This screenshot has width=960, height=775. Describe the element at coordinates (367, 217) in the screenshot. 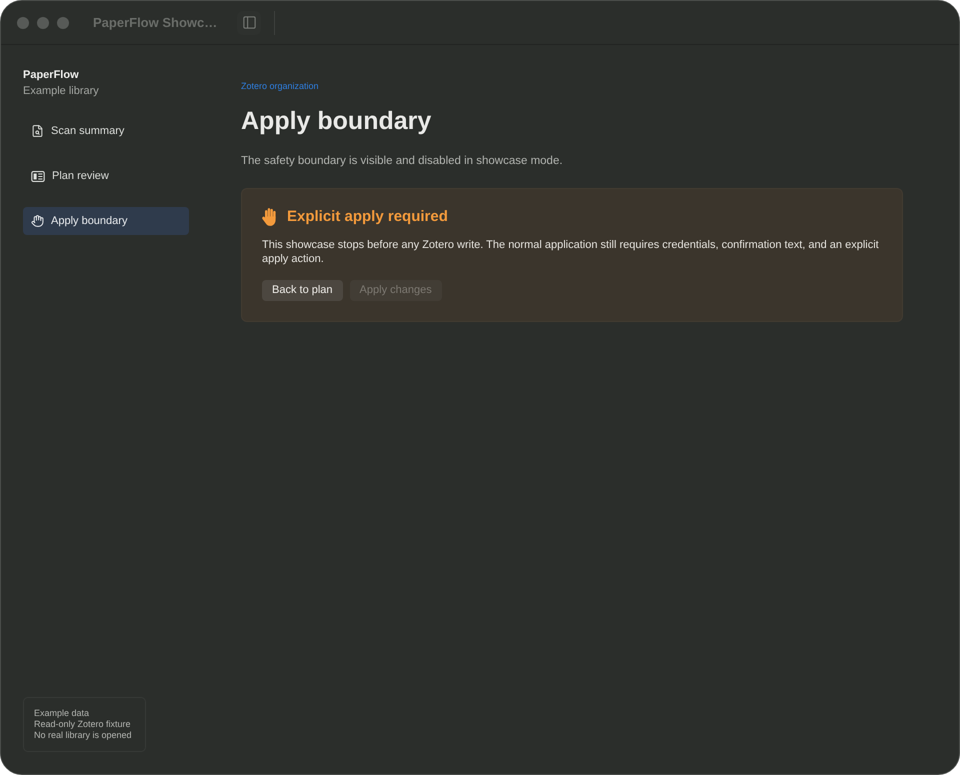

I see `notice-title: Explicit apply required` at that location.